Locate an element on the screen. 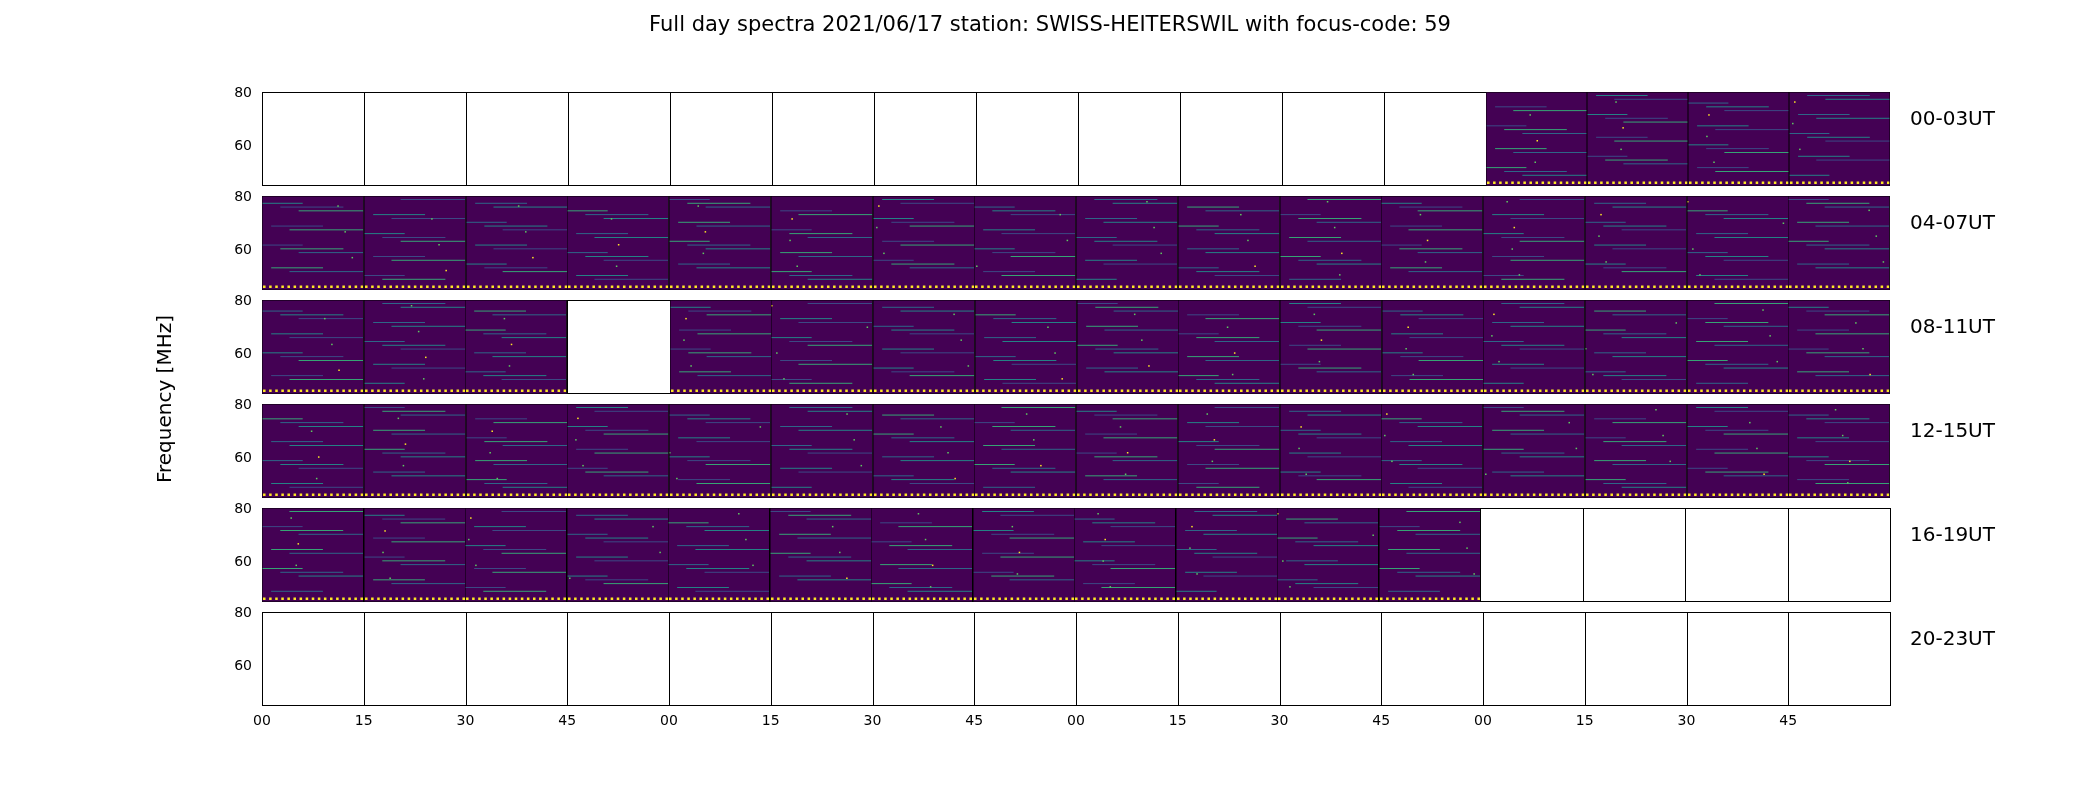  y-axis-label: Frequency [MHz] is located at coordinates (164, 399).